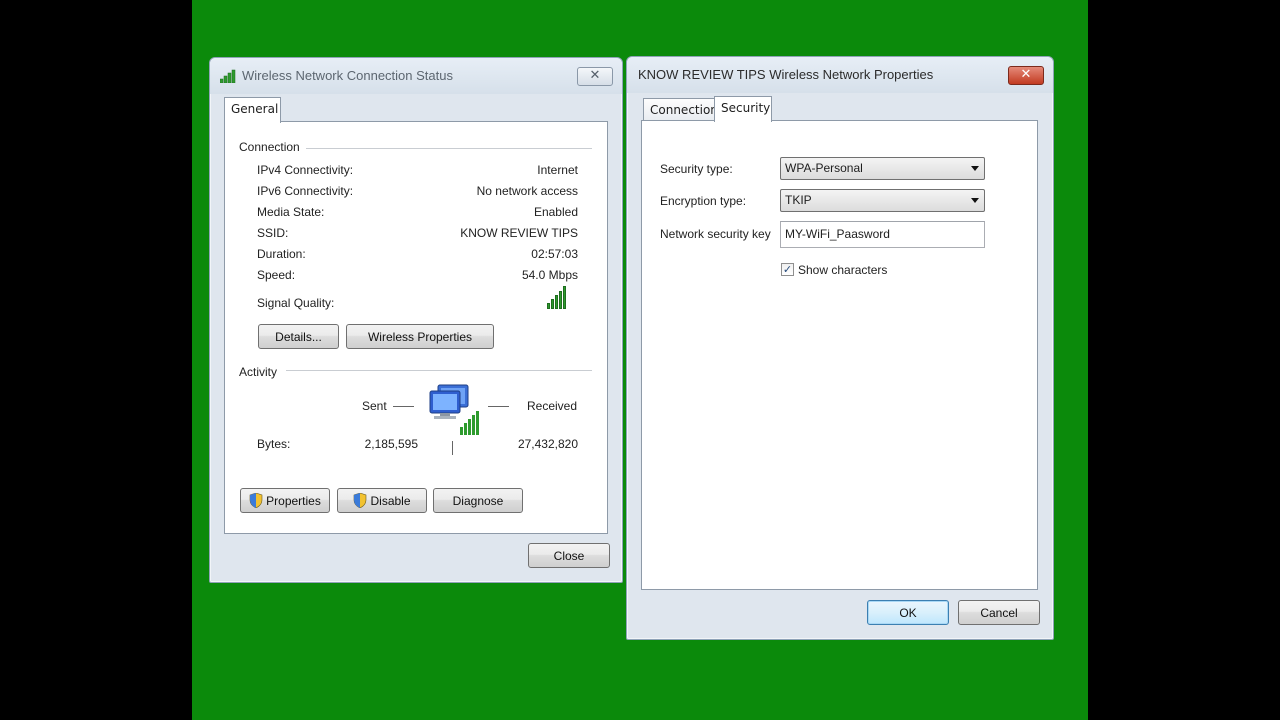 The width and height of the screenshot is (1280, 720). Describe the element at coordinates (999, 612) in the screenshot. I see `cancel-button: Cancel` at that location.